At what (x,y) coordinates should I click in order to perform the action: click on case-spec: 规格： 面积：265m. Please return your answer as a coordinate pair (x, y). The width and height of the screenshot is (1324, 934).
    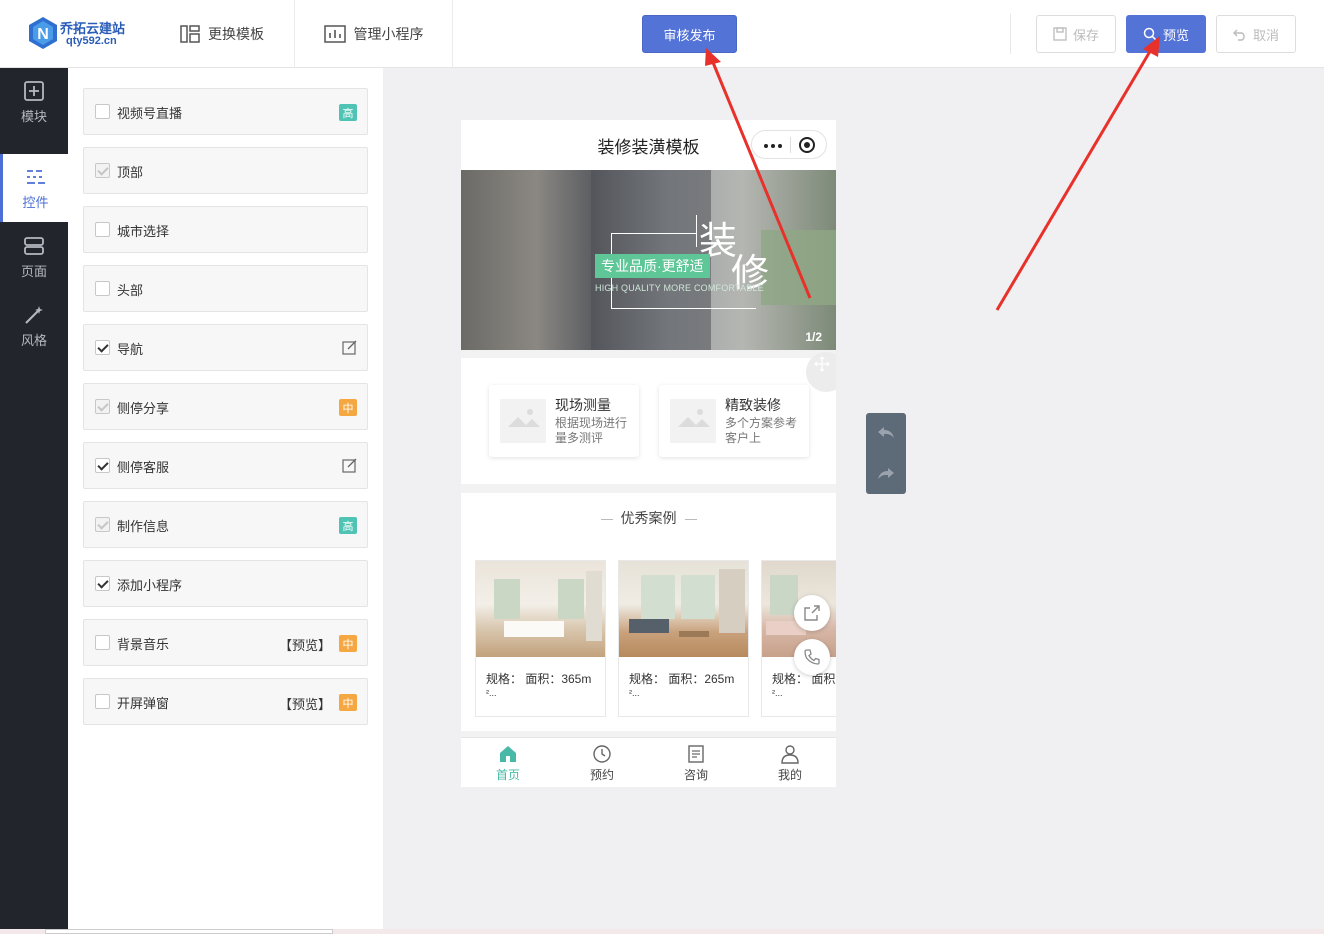
    Looking at the image, I should click on (682, 679).